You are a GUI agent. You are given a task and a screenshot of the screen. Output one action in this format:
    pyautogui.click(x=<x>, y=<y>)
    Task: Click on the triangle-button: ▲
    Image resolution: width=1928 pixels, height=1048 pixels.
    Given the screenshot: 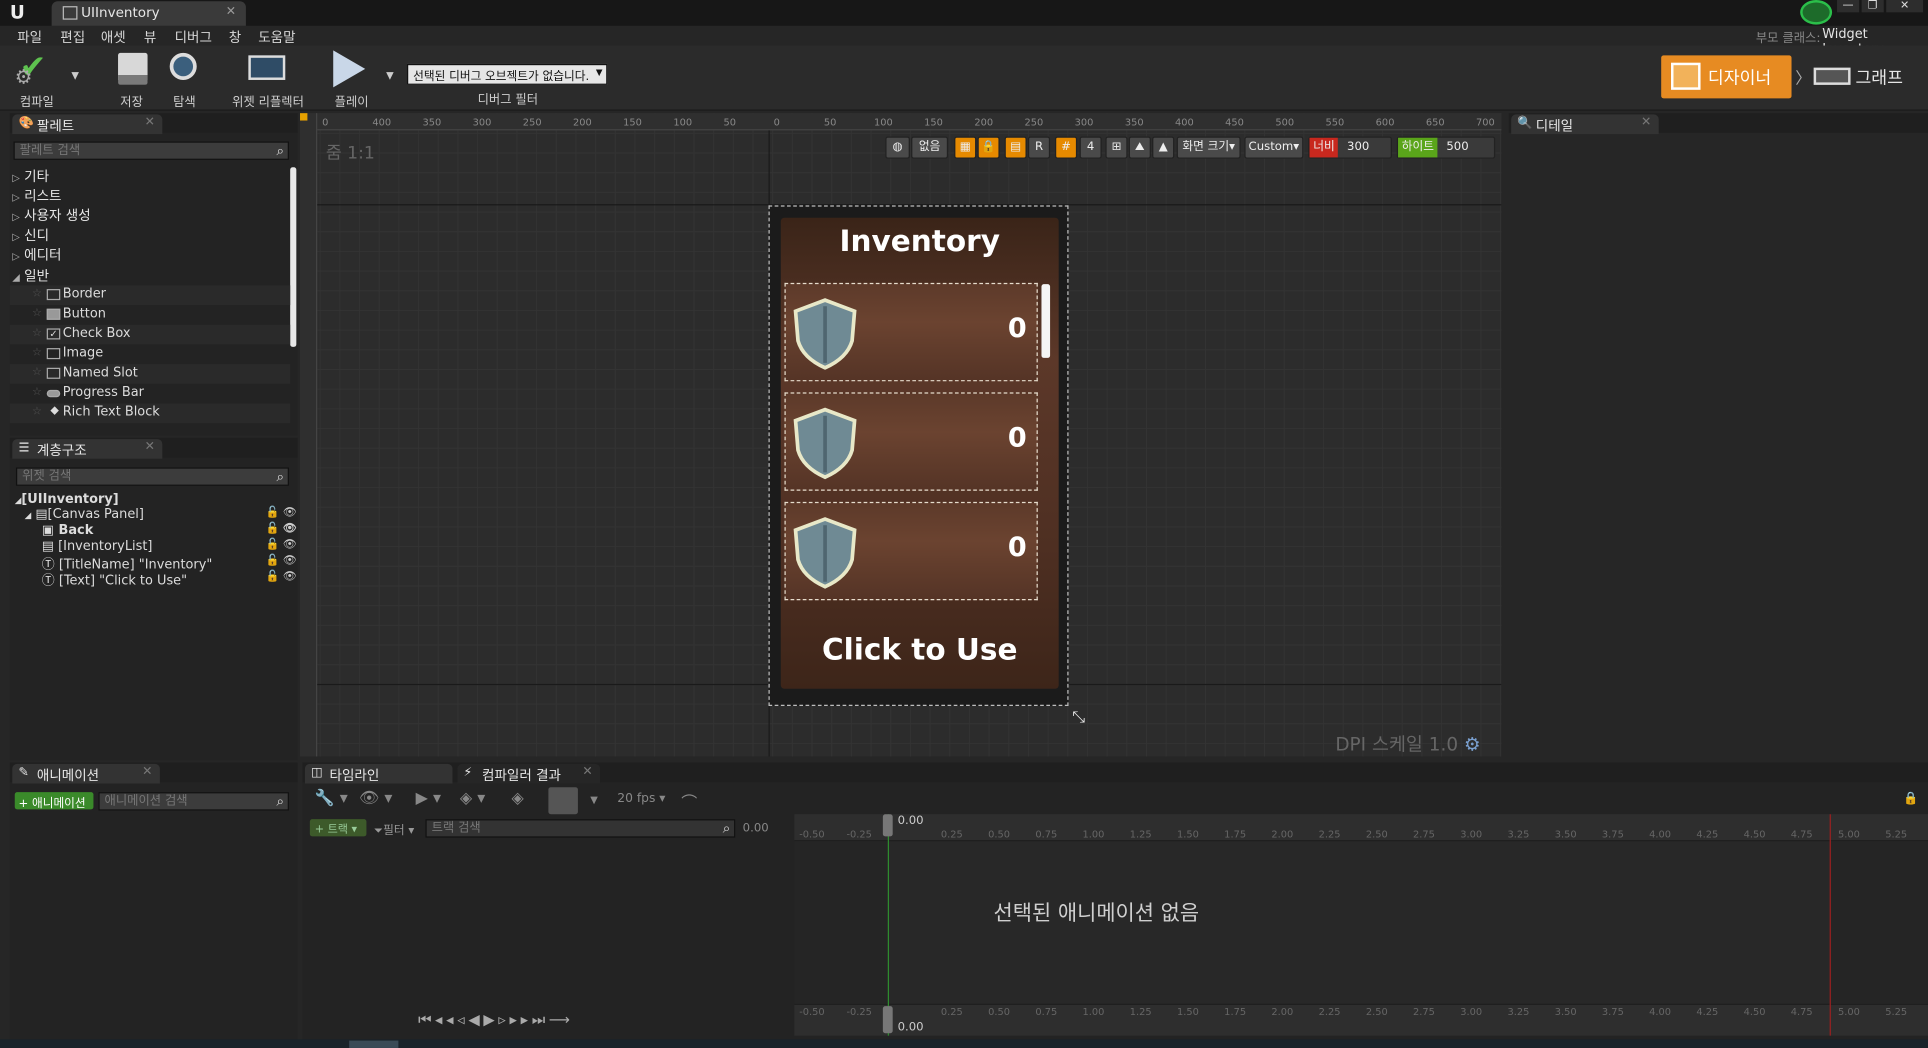 What is the action you would take?
    pyautogui.click(x=1163, y=147)
    